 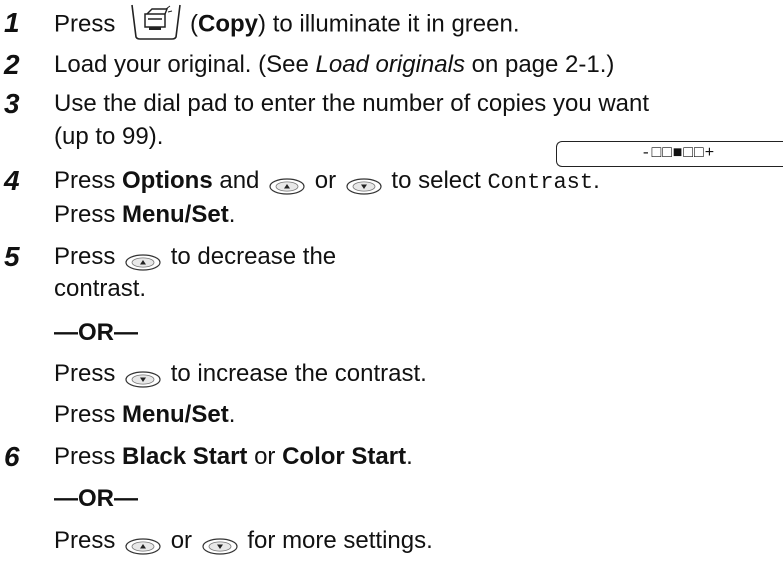 What do you see at coordinates (669, 154) in the screenshot?
I see `lcd-contrast-display: -□□■□□+` at bounding box center [669, 154].